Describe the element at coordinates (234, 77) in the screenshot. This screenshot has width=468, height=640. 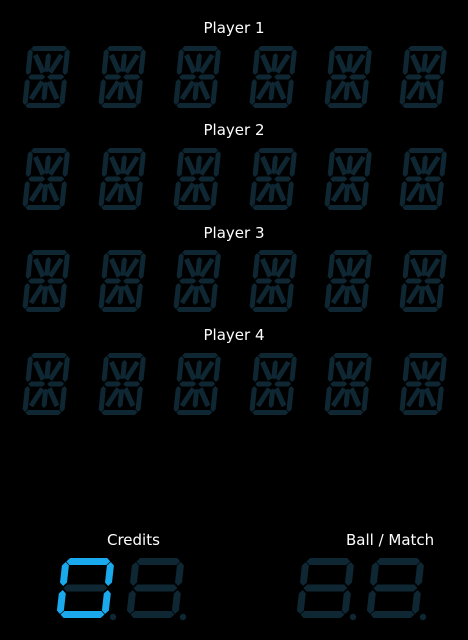
I see `player-1-score-display` at that location.